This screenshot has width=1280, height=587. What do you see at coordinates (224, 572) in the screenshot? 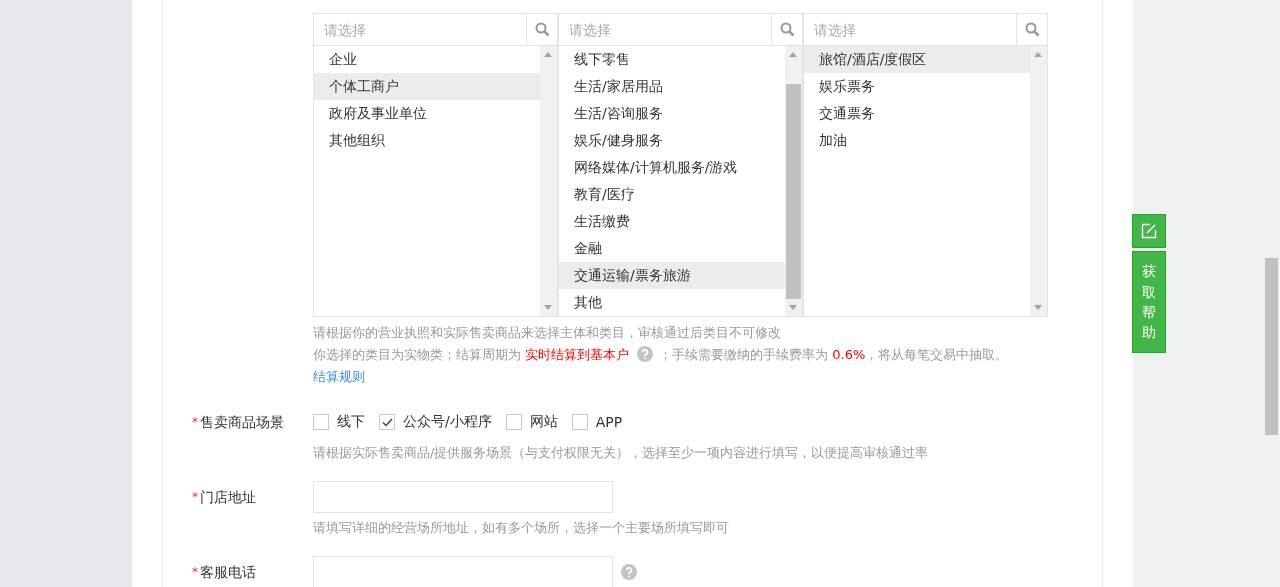
I see `field-label: *客服电话` at bounding box center [224, 572].